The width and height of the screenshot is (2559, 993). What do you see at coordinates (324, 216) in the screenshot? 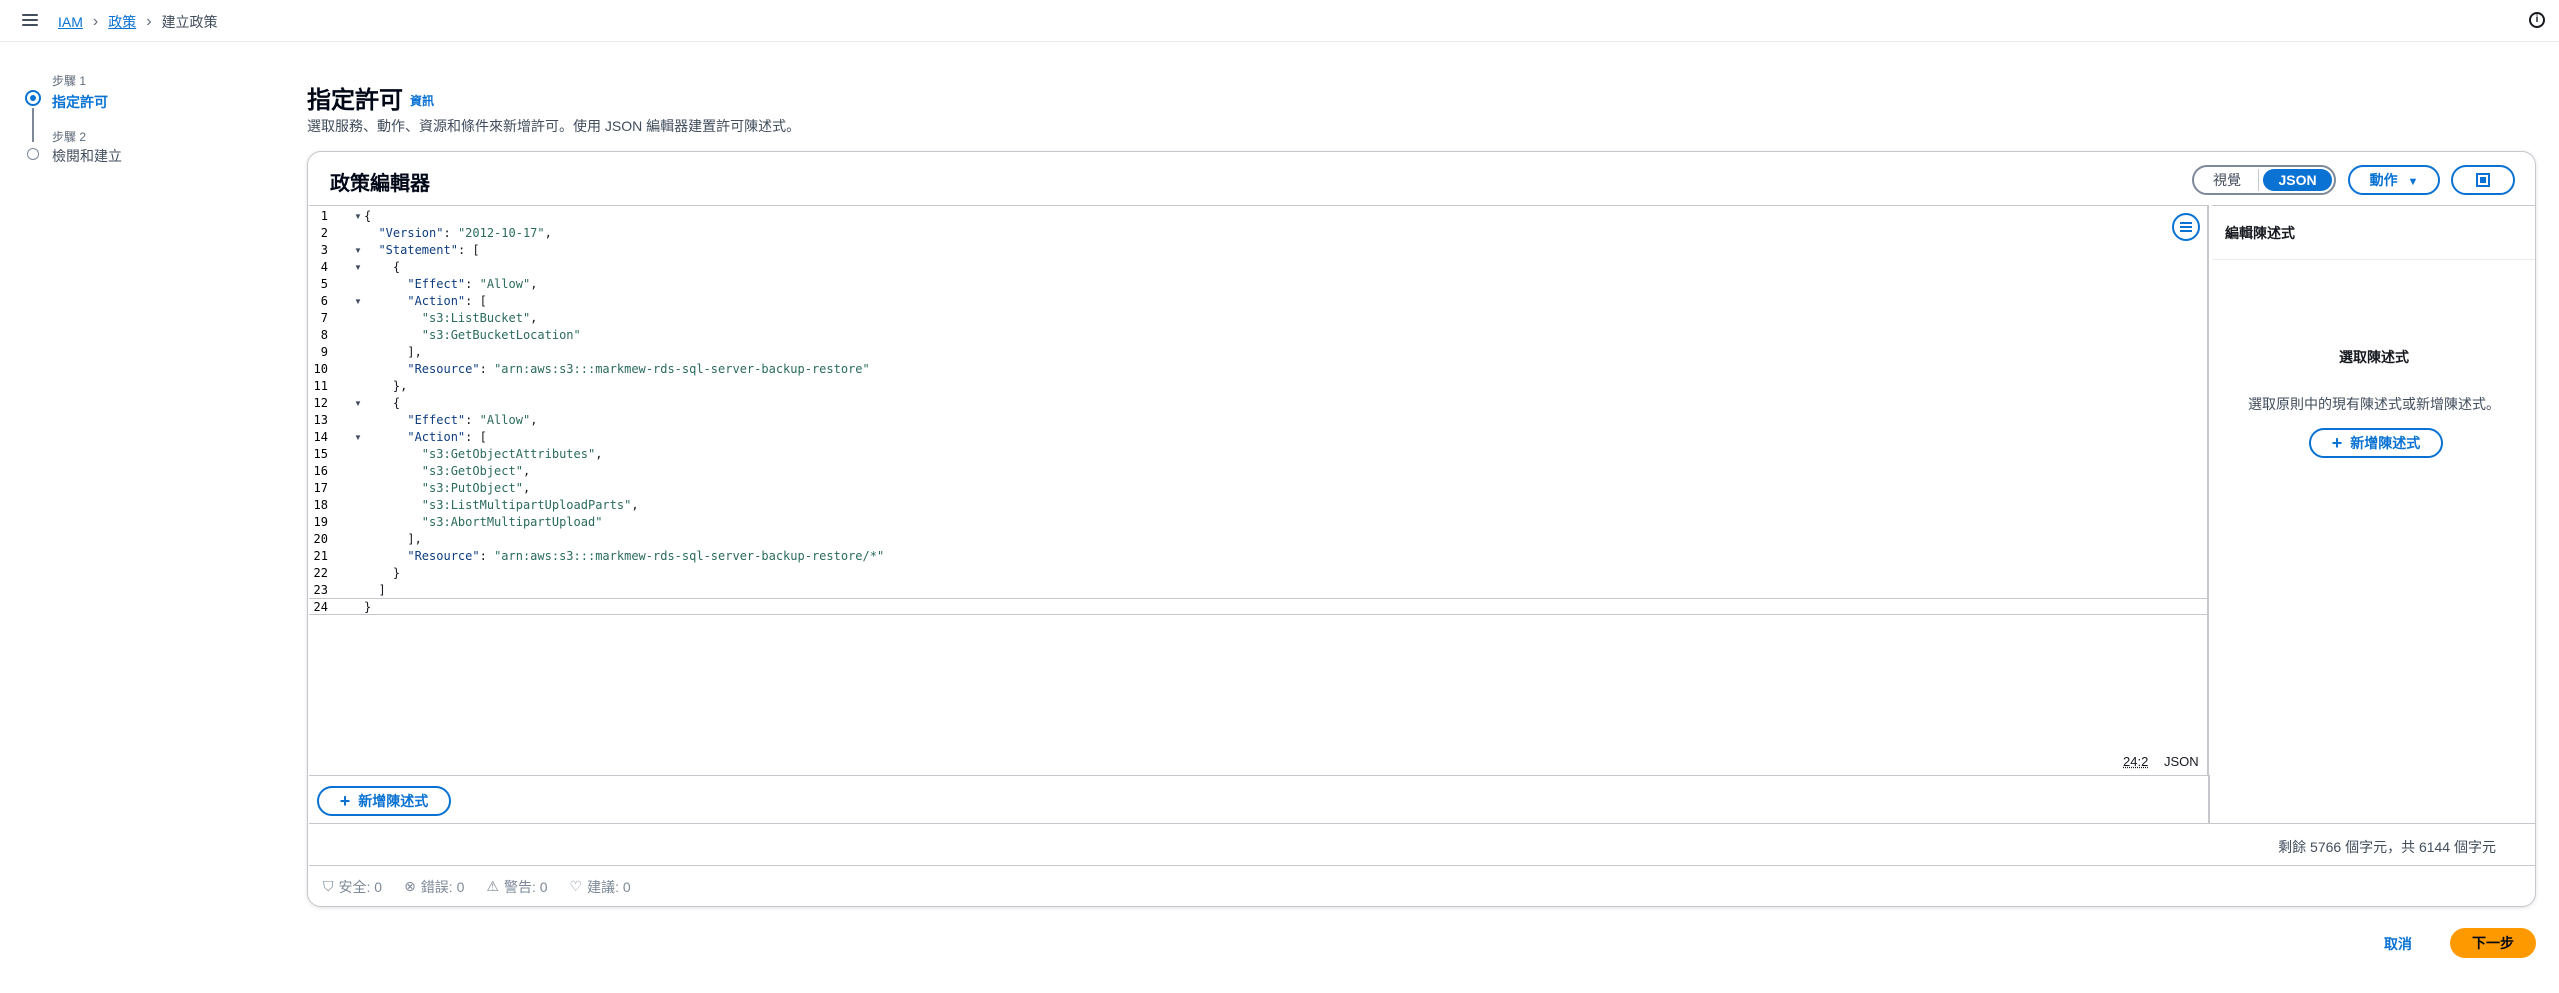
I see `line-number: 1` at bounding box center [324, 216].